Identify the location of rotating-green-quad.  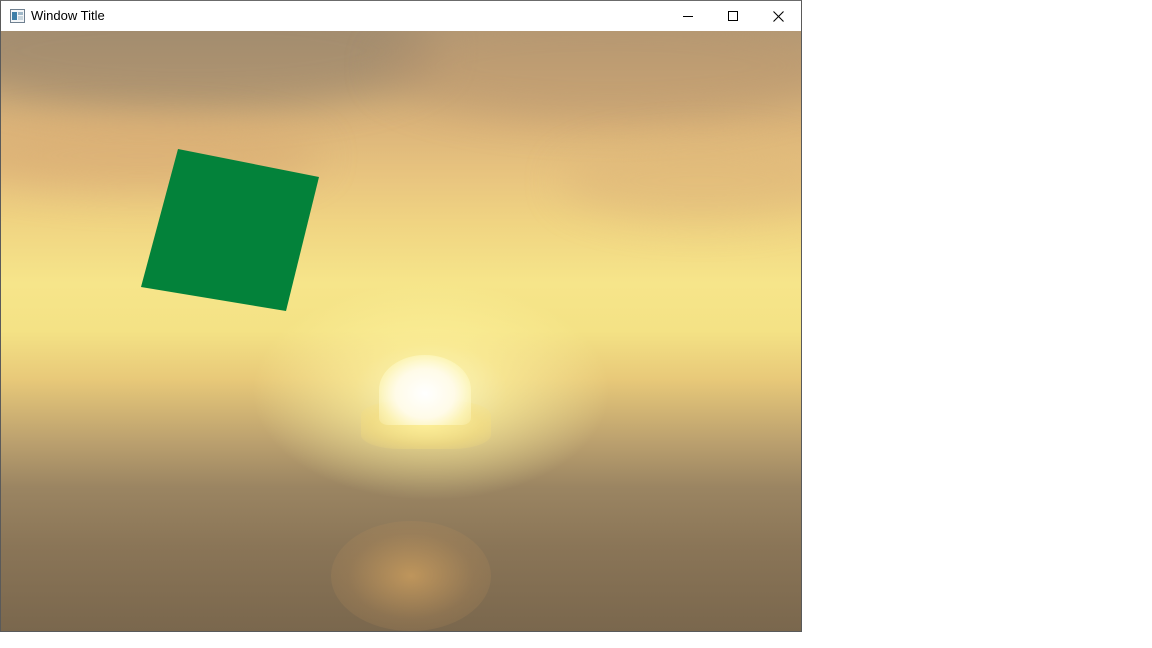
(230, 230).